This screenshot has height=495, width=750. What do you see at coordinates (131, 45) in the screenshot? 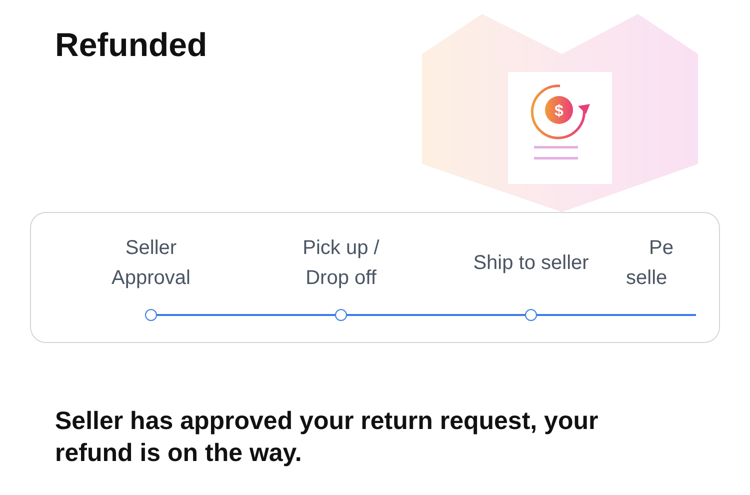
I see `page-title: Refunded` at bounding box center [131, 45].